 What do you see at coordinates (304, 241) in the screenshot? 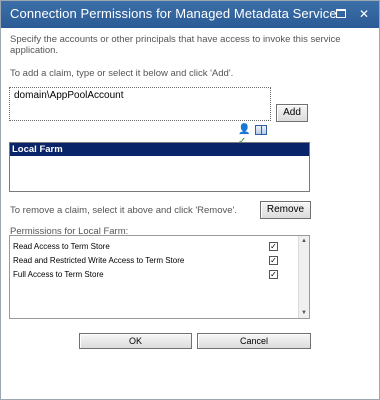
I see `scroll-up-icon: ▲` at bounding box center [304, 241].